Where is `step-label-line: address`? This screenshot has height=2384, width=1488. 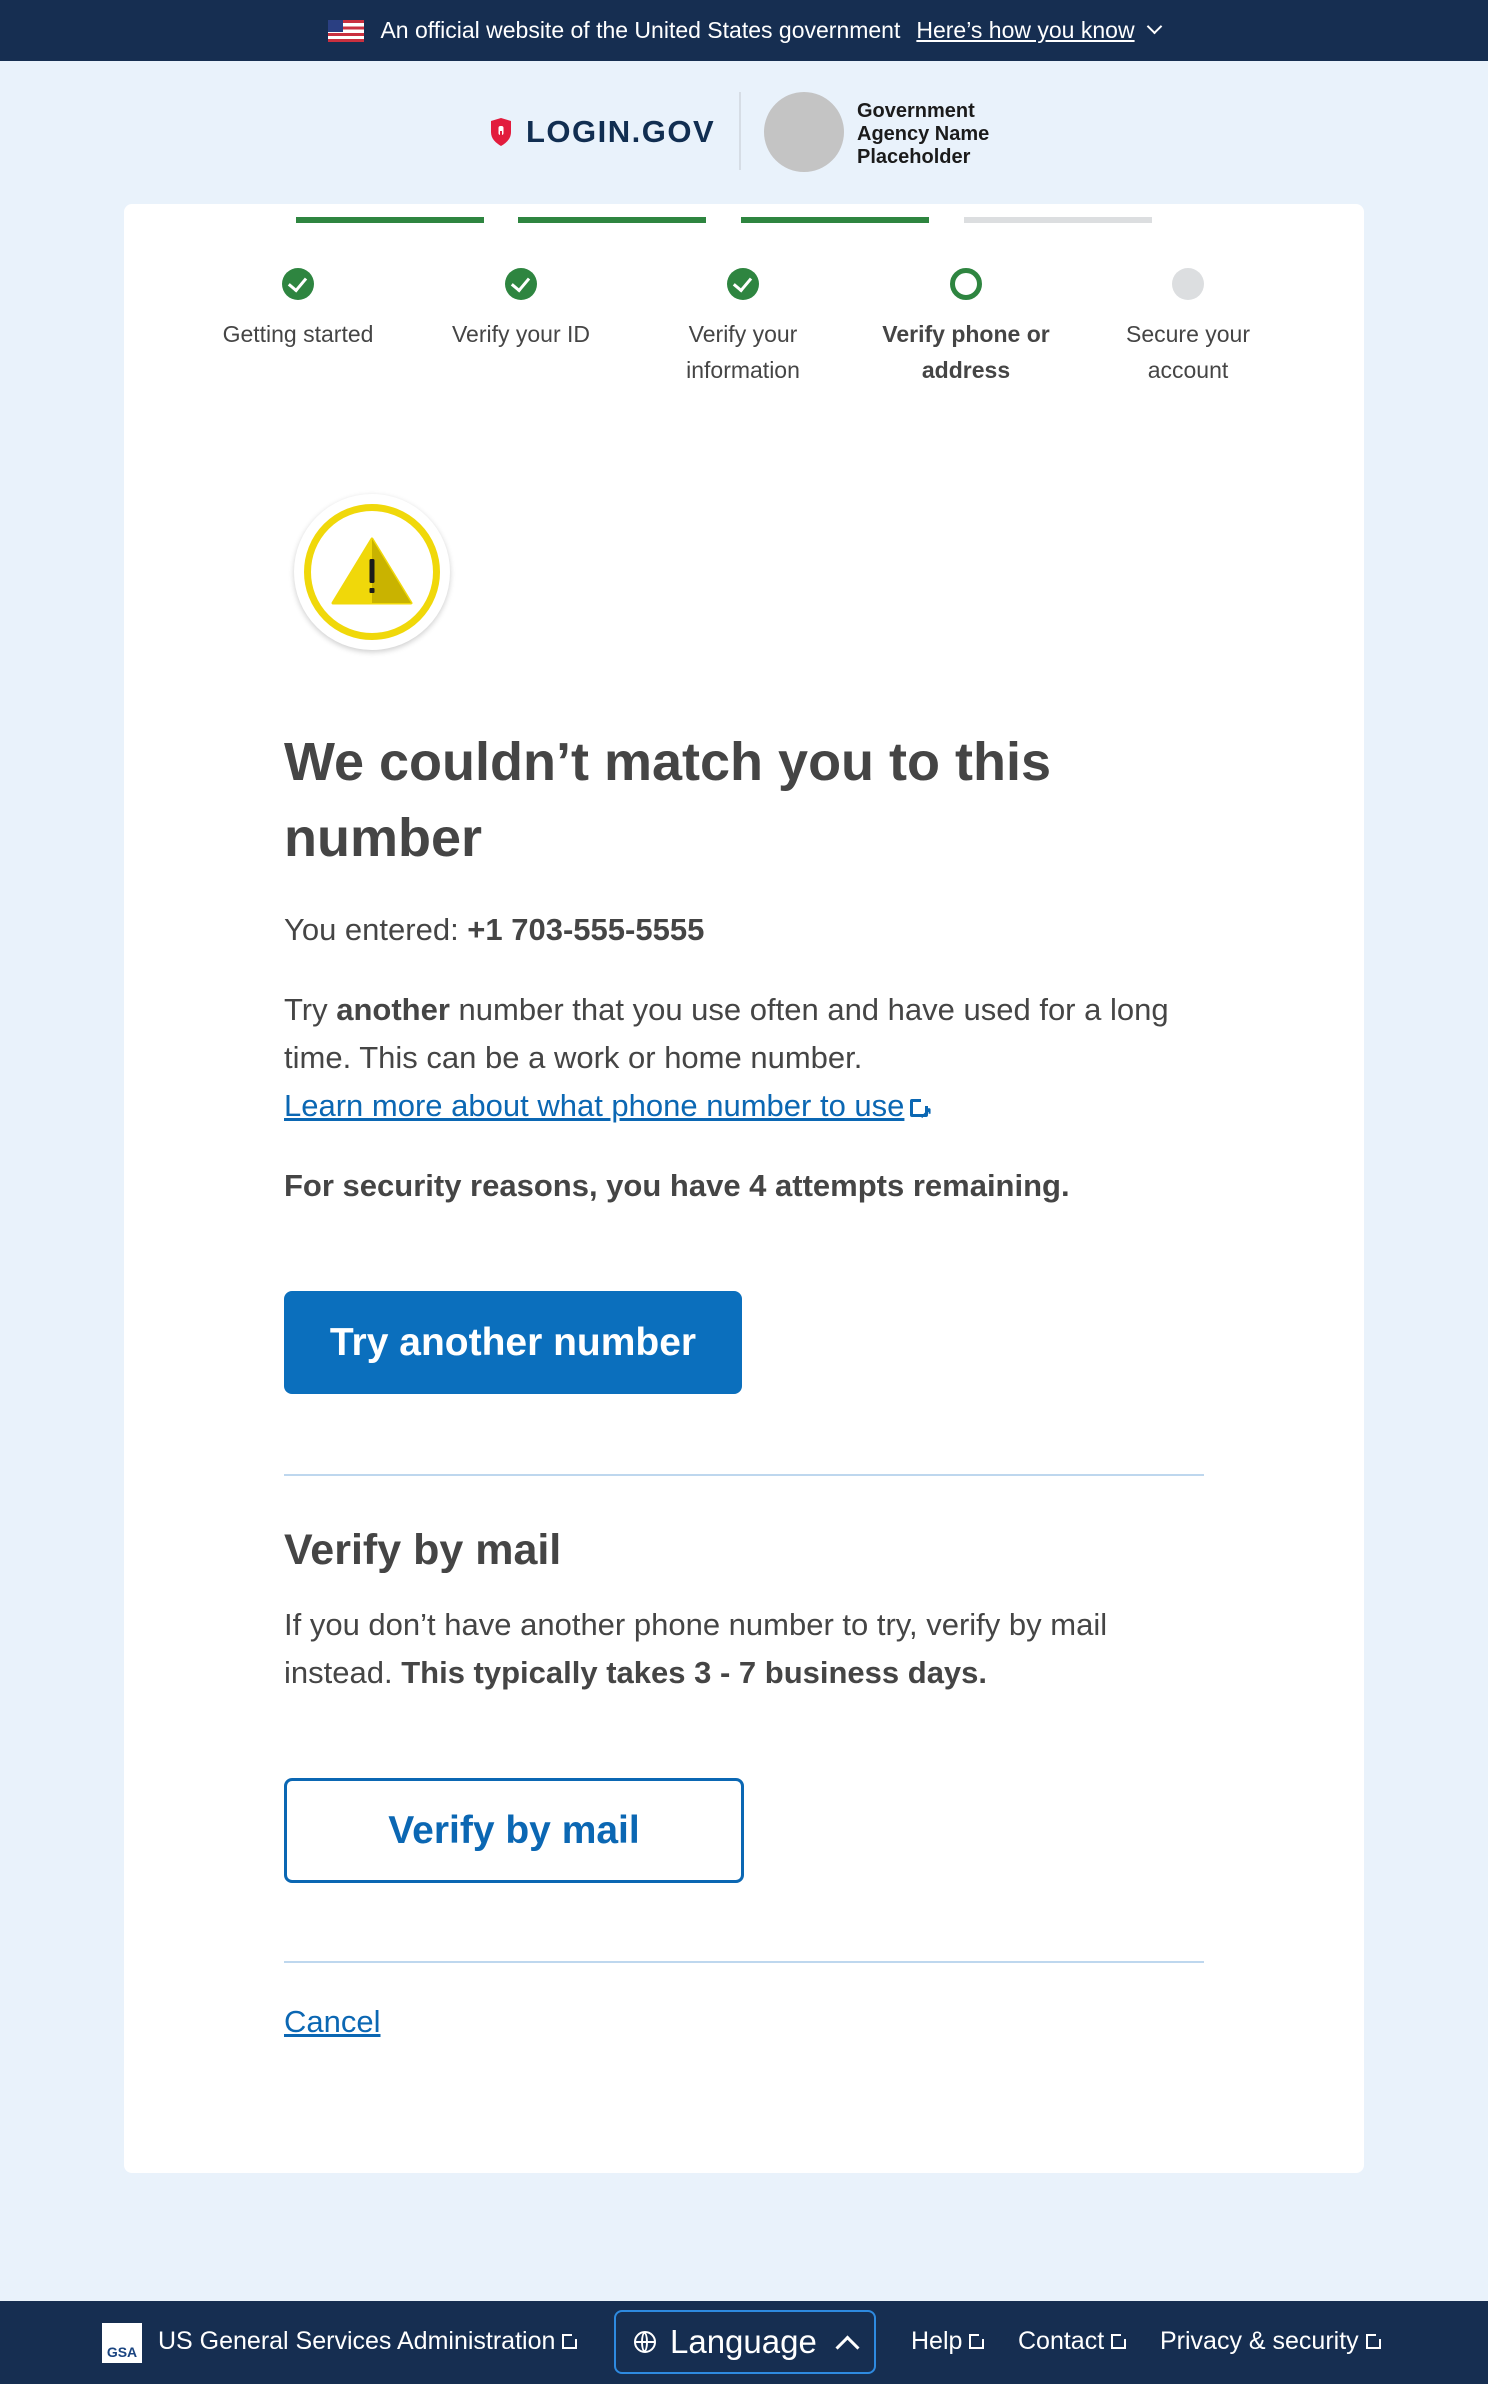
step-label-line: address is located at coordinates (966, 370).